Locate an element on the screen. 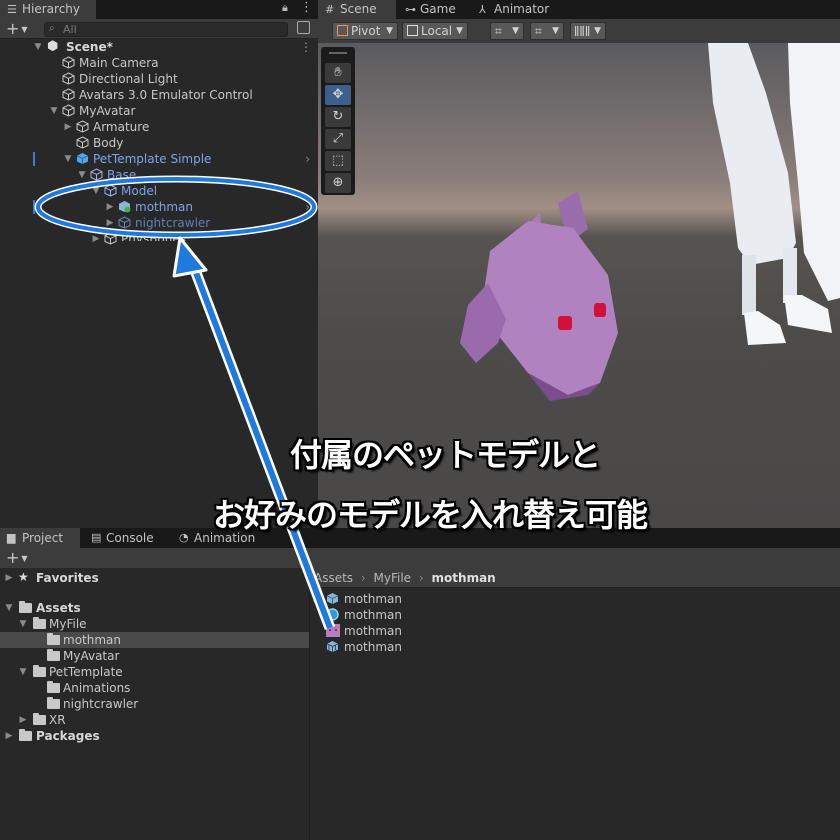  tree-row-model: ▼ Model is located at coordinates (159, 191).